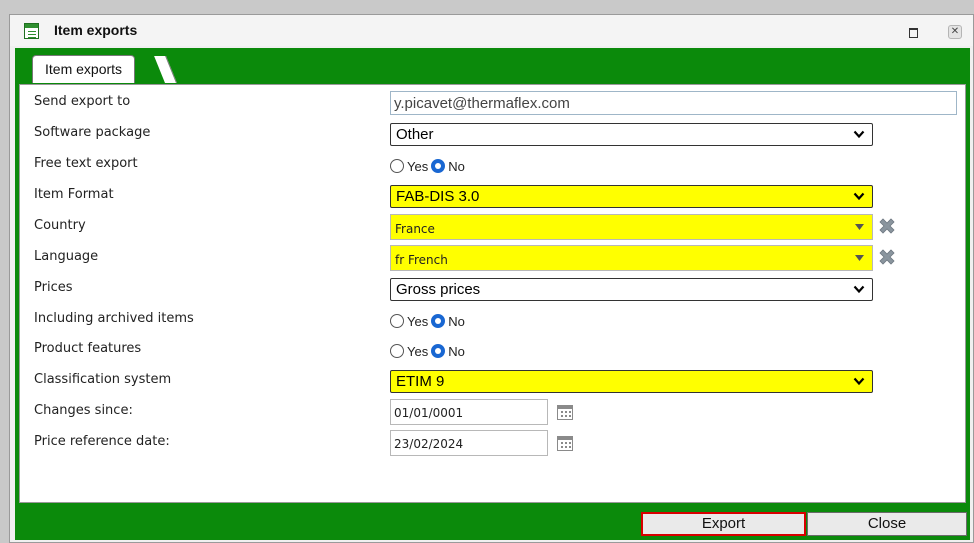 The image size is (974, 543). What do you see at coordinates (492, 525) in the screenshot?
I see `dialog-footer: Export Close` at bounding box center [492, 525].